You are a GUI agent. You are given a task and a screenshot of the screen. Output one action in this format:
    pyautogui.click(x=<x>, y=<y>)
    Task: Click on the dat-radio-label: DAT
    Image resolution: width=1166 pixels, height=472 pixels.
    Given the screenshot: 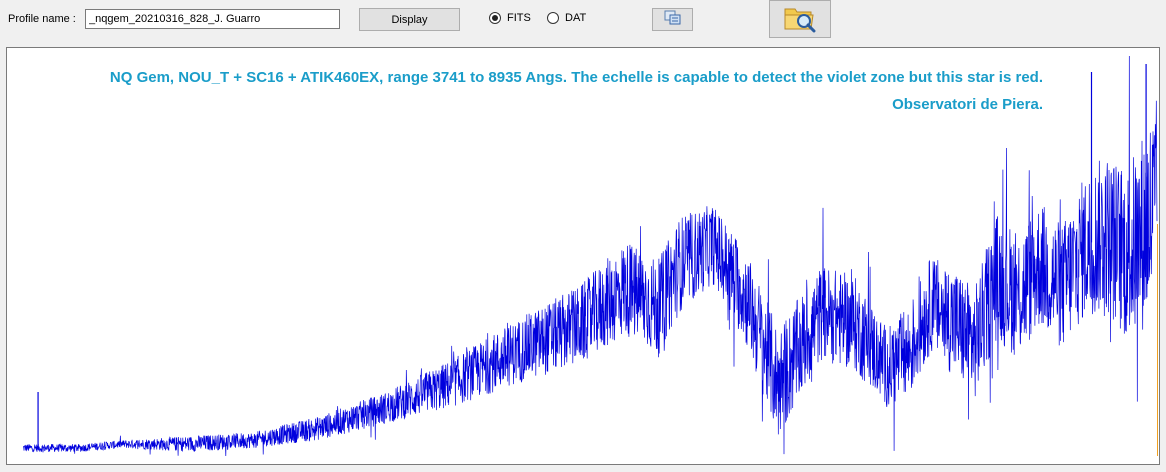 What is the action you would take?
    pyautogui.click(x=576, y=18)
    